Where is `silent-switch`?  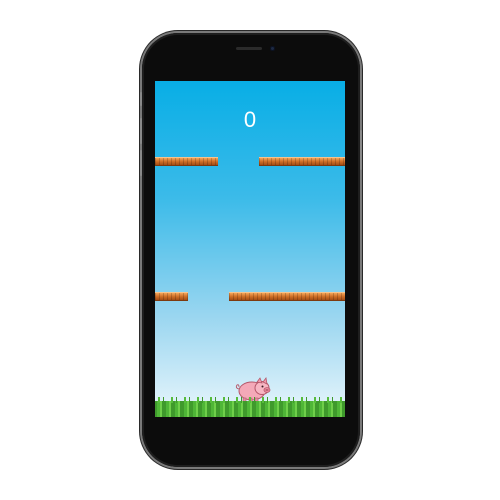
silent-switch is located at coordinates (141, 99).